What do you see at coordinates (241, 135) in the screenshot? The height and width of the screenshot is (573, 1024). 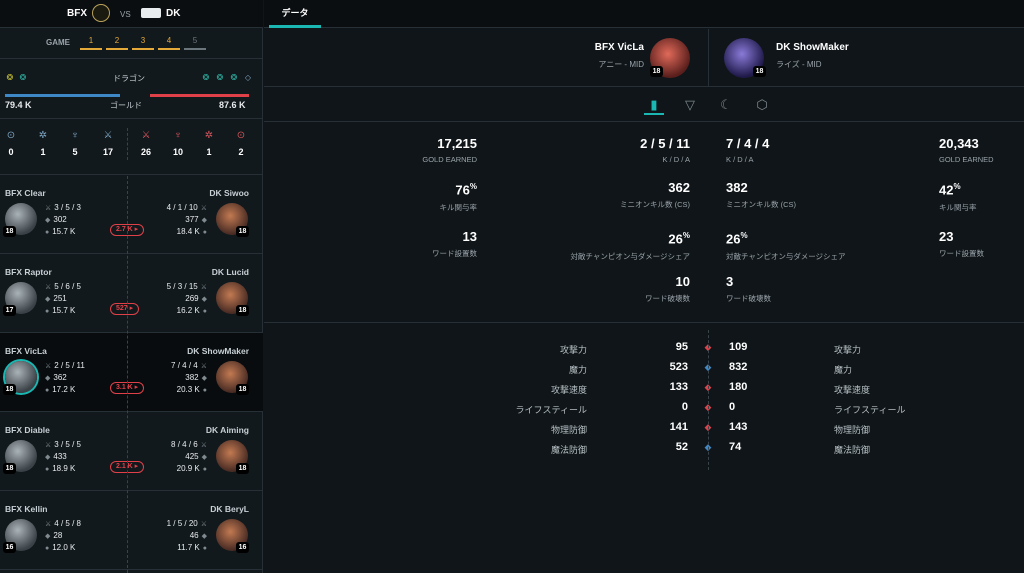 I see `turret-icon: ⊙` at bounding box center [241, 135].